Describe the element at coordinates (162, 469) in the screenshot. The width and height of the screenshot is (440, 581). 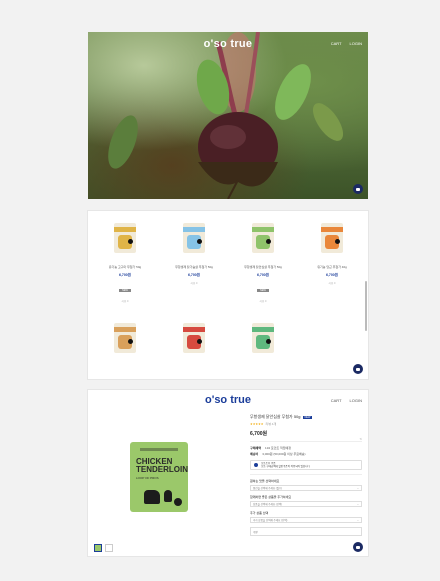
I see `package-title-line2: TENDERLOIN` at that location.